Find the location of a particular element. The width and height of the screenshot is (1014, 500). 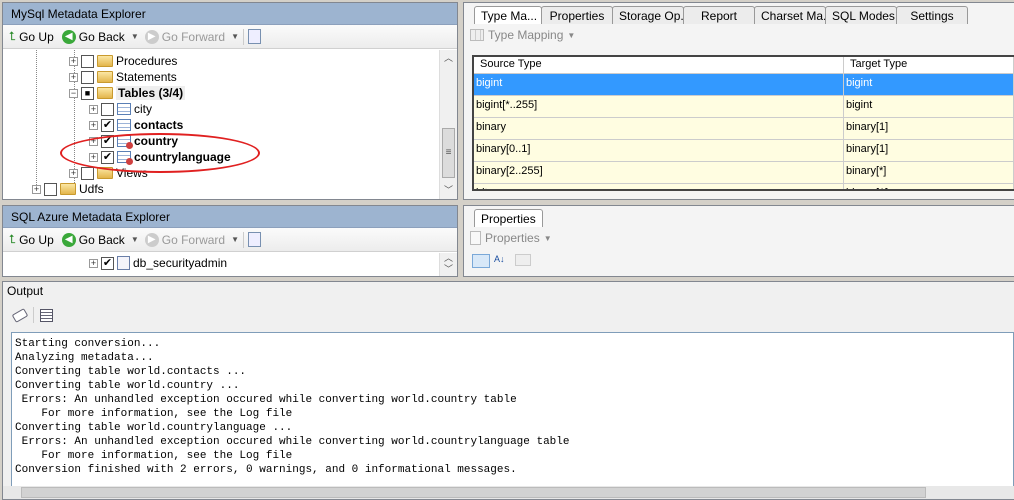

type-mapping-dropdown: Type Mapping ▼ is located at coordinates (522, 35).